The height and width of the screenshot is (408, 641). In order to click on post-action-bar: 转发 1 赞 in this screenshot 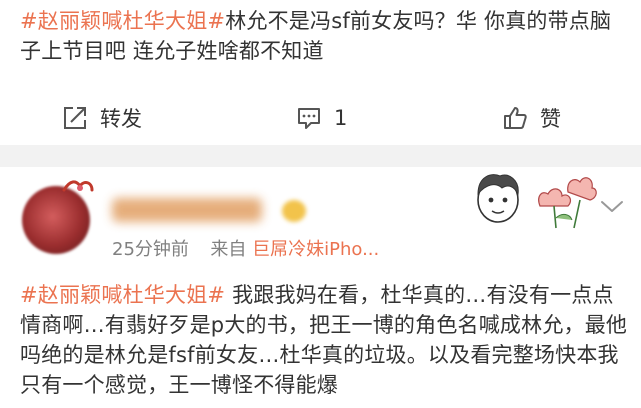, I will do `click(320, 118)`.